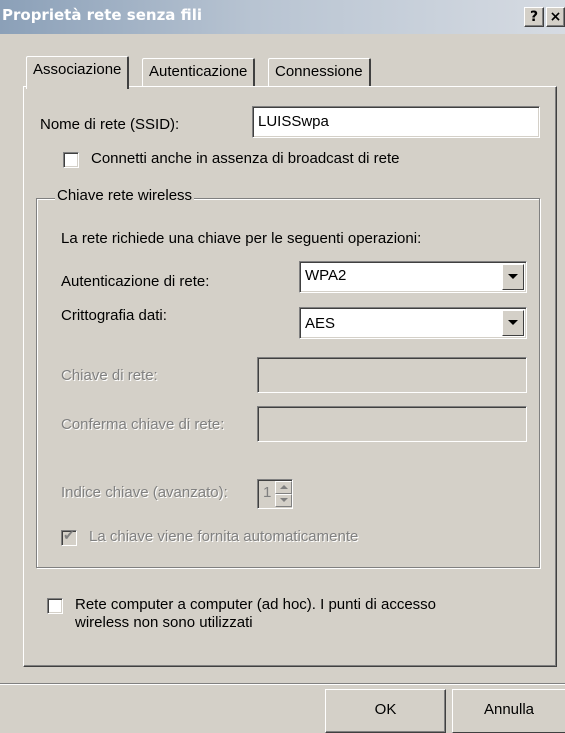 The image size is (565, 733). I want to click on broadcast-checkbox, so click(71, 160).